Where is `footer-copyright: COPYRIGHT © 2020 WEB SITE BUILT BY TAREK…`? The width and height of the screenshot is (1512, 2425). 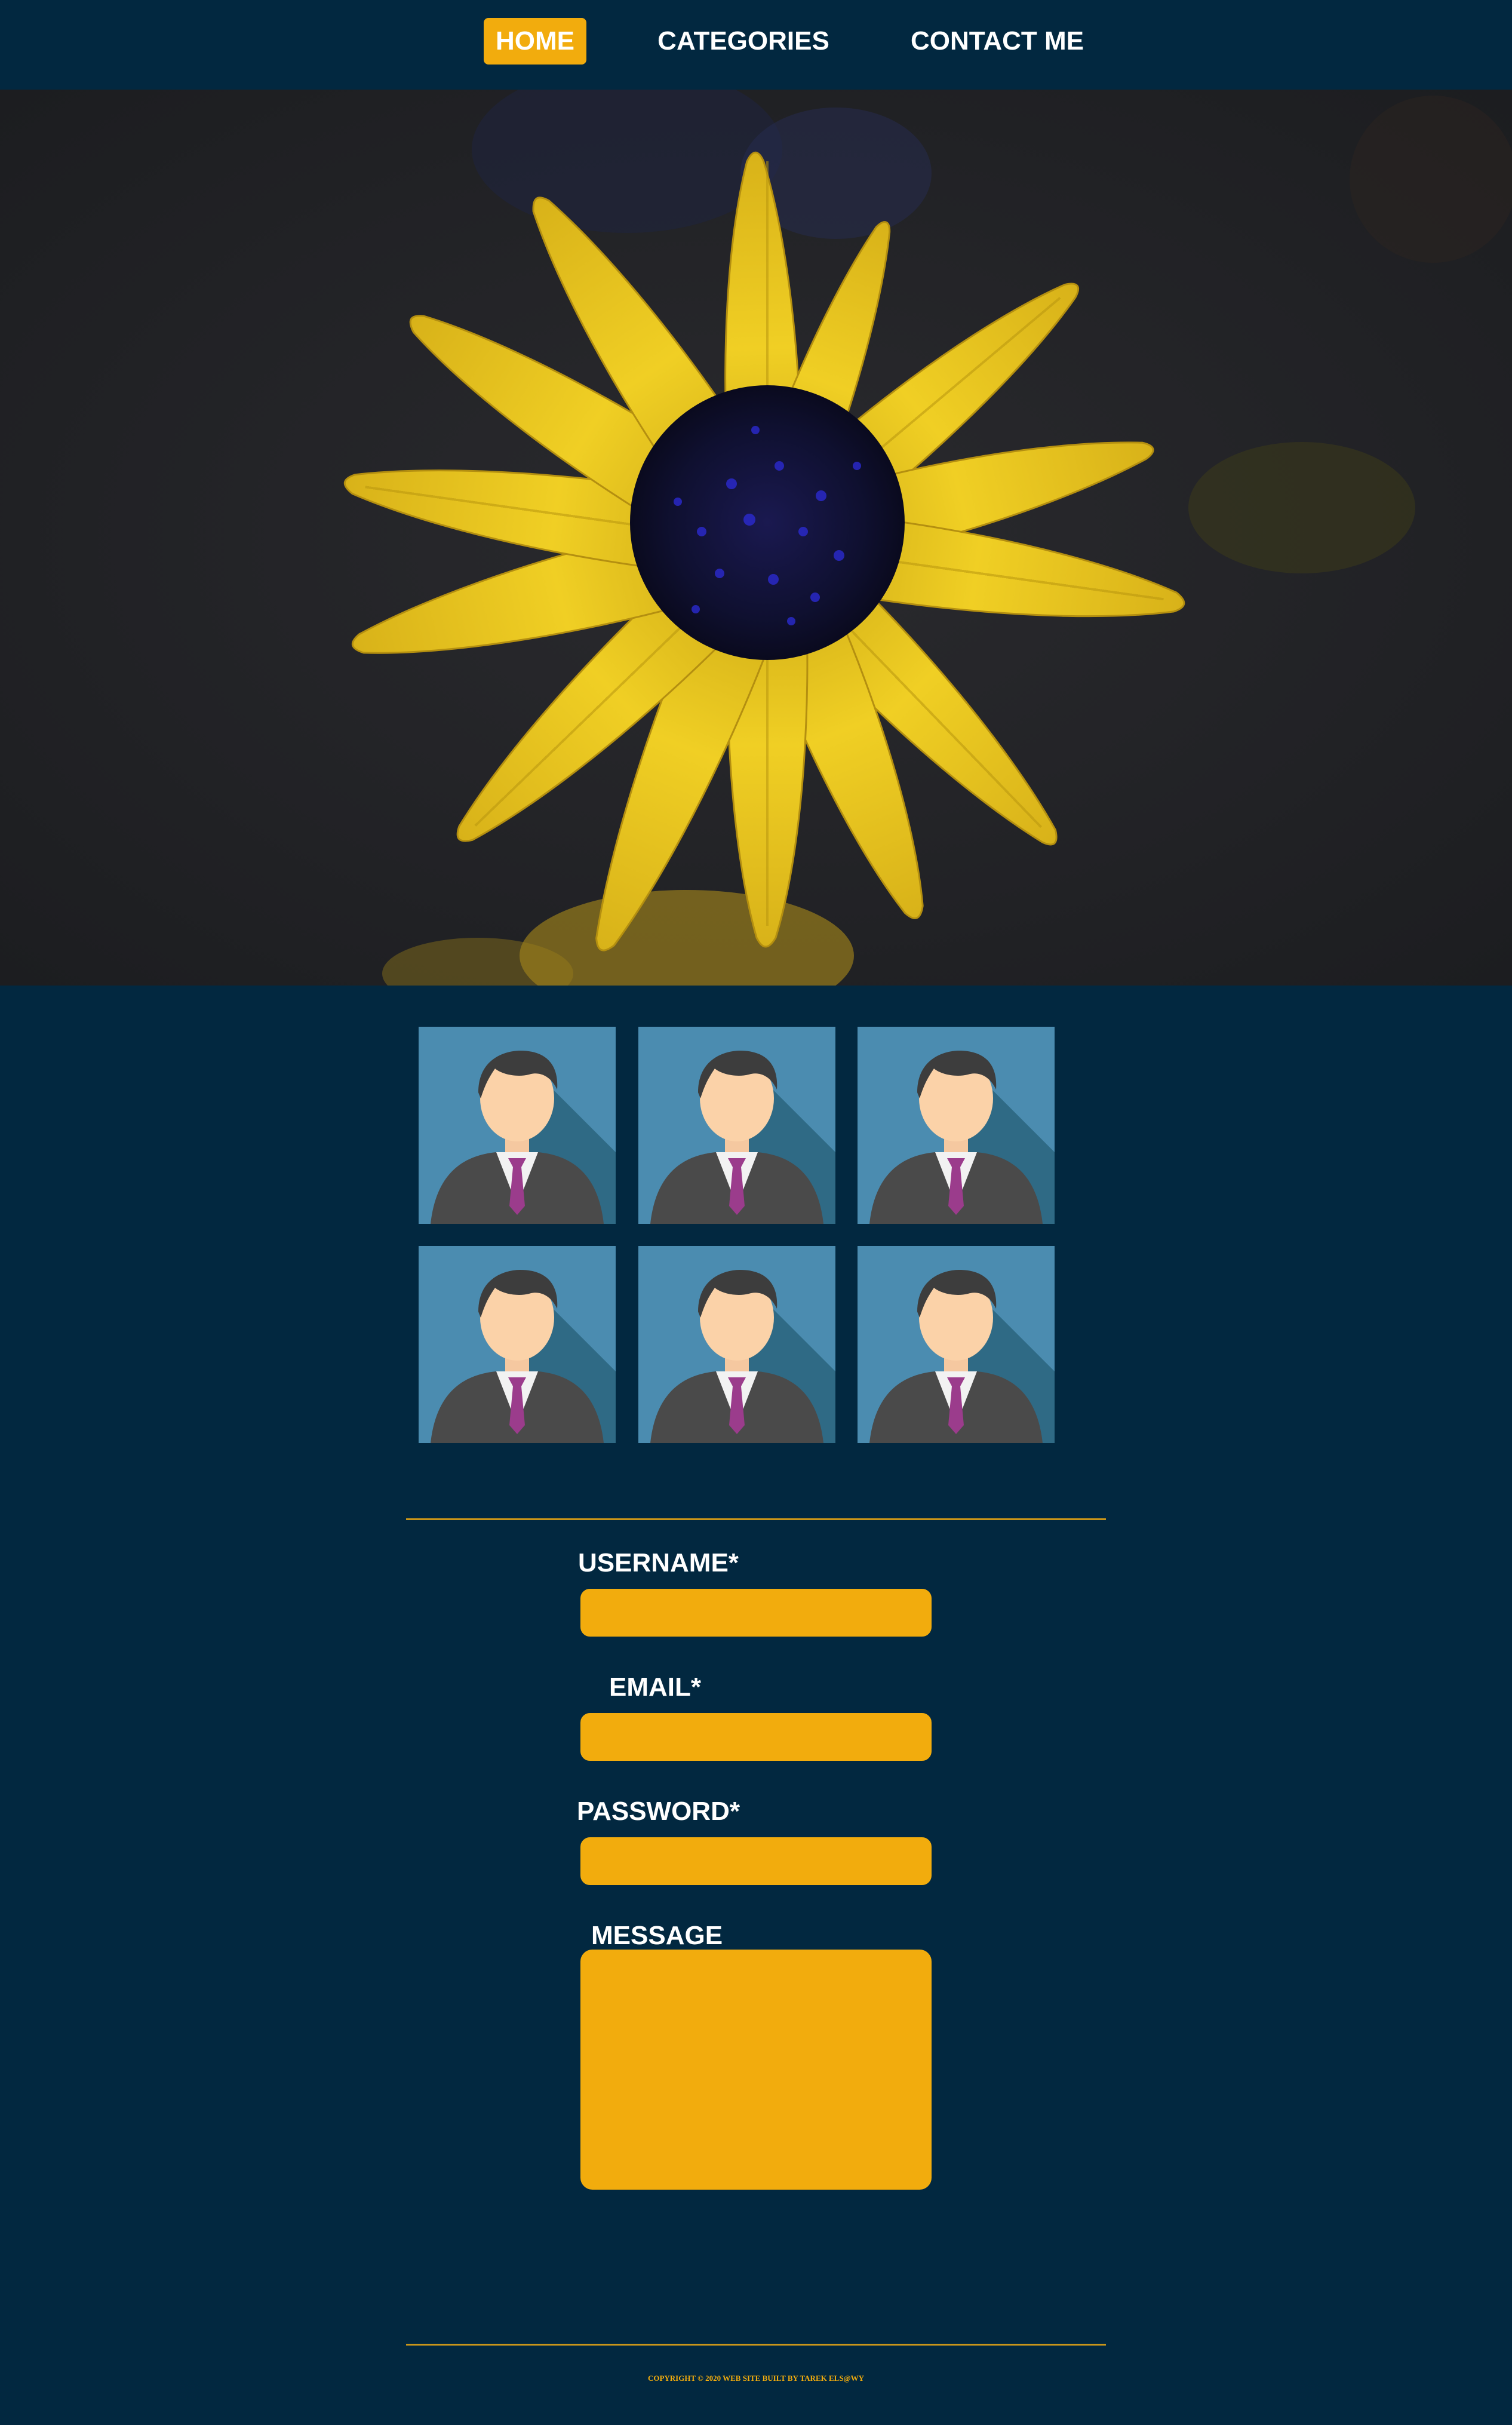 footer-copyright: COPYRIGHT © 2020 WEB SITE BUILT BY TAREK… is located at coordinates (756, 2378).